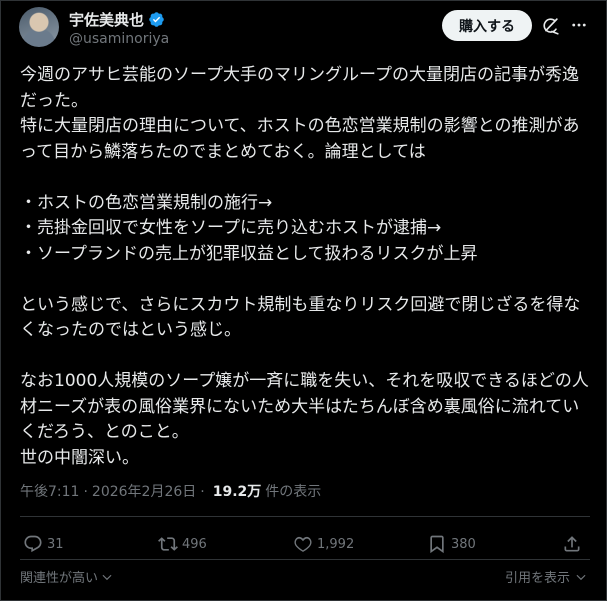  I want to click on repost-button: 496, so click(182, 544).